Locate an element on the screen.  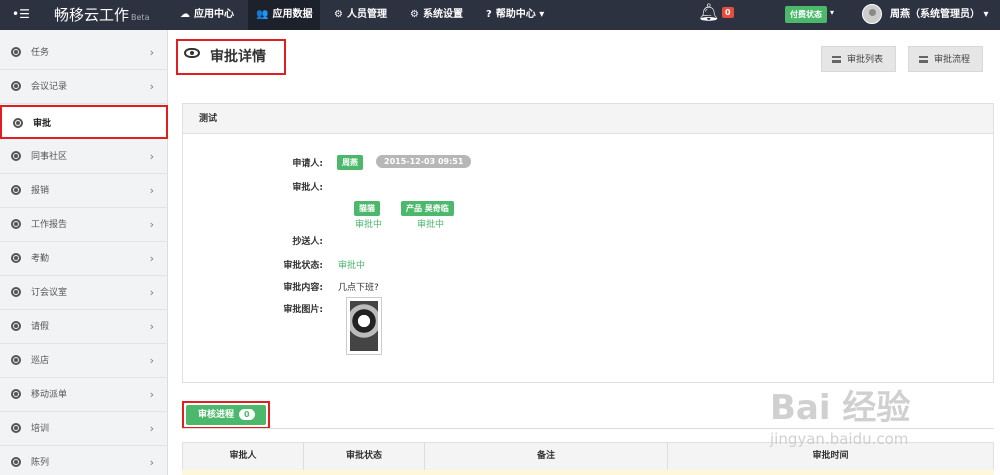
eye-icon is located at coordinates (192, 53).